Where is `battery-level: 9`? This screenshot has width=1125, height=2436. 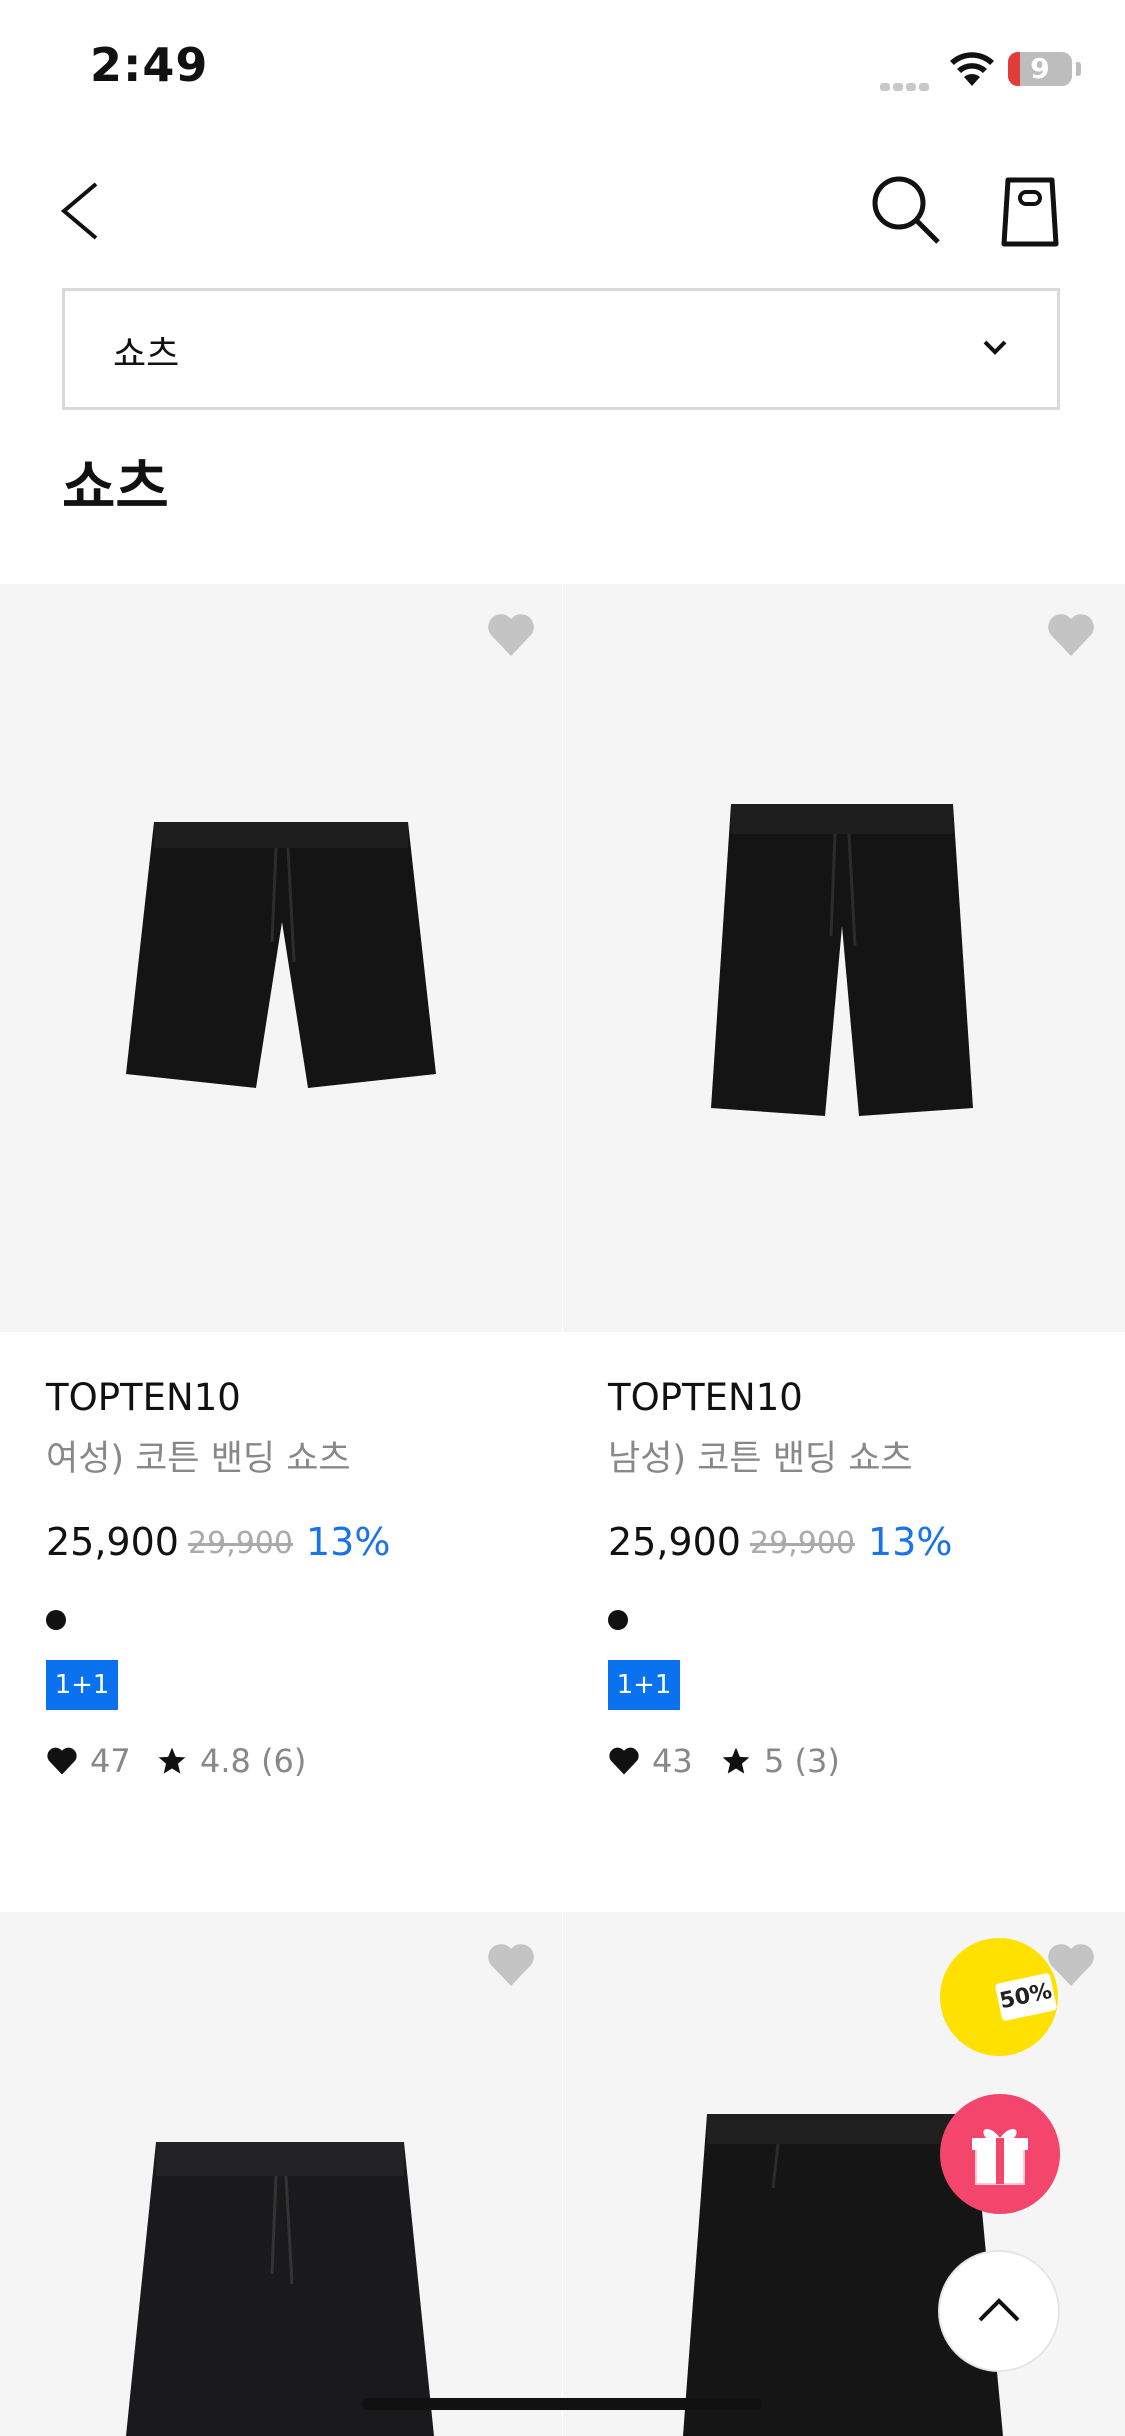 battery-level: 9 is located at coordinates (1040, 68).